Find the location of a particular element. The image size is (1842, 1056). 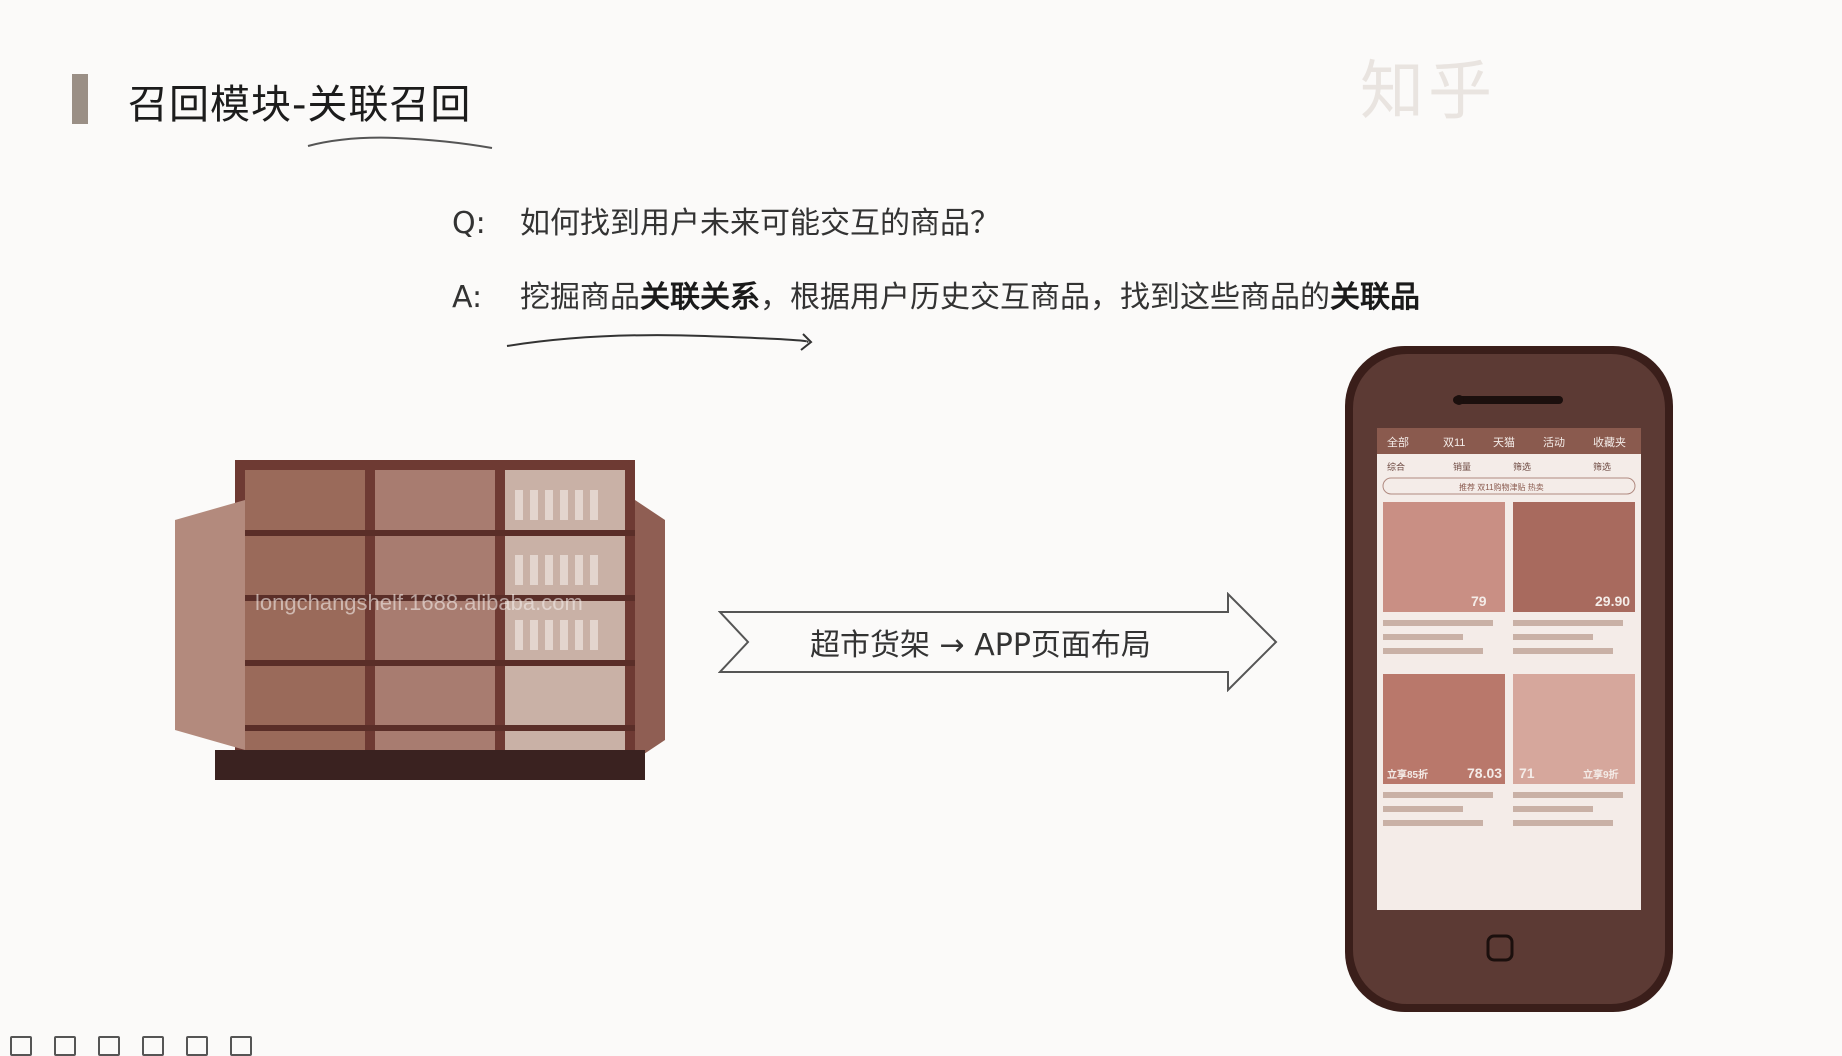

phone-filter-1: 综合 is located at coordinates (1396, 466).